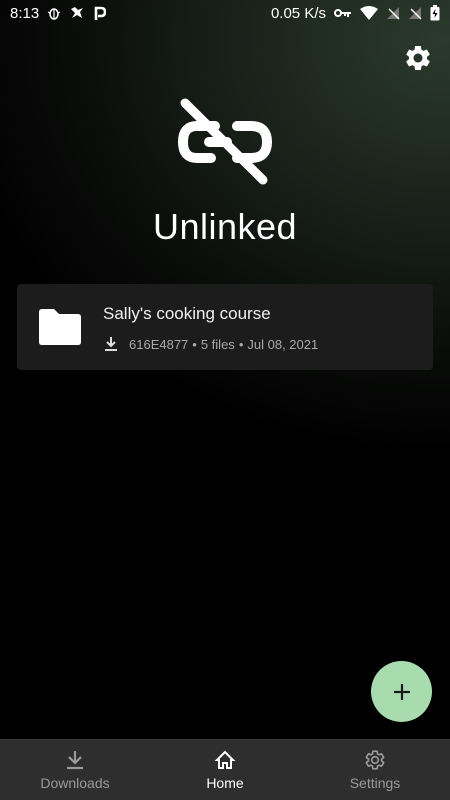  I want to click on page-title: Unlinked, so click(225, 226).